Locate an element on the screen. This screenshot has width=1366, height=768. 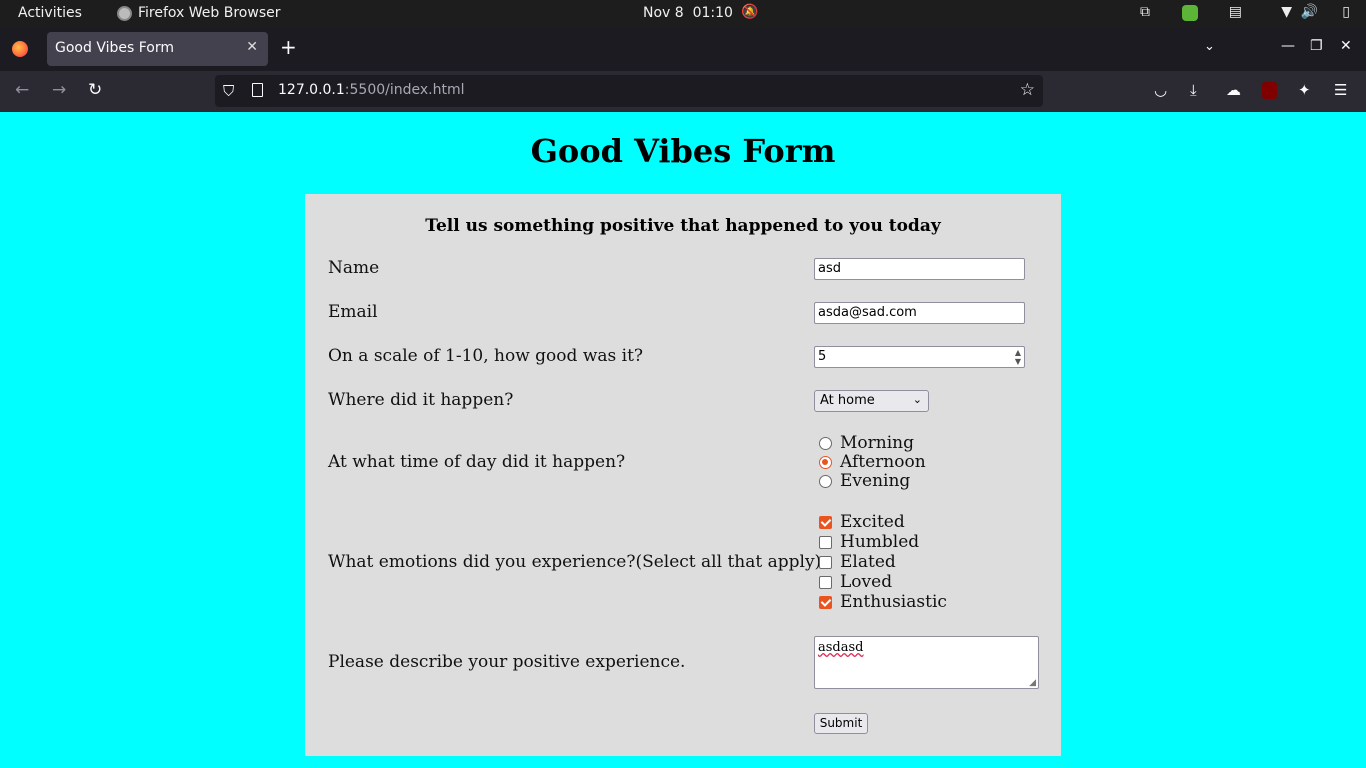
firefox-mini-icon is located at coordinates (124, 13).